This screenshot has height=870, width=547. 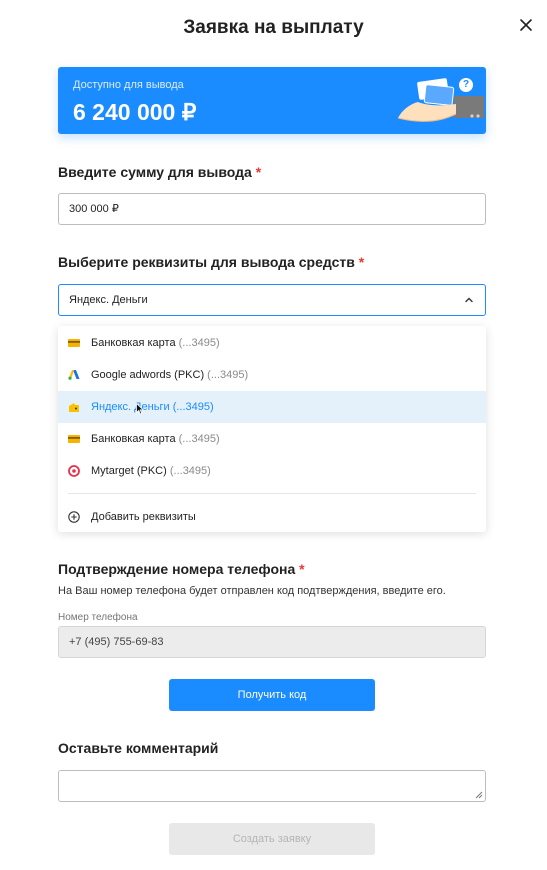 What do you see at coordinates (272, 209) in the screenshot?
I see `amount-input: 300 000 ₽` at bounding box center [272, 209].